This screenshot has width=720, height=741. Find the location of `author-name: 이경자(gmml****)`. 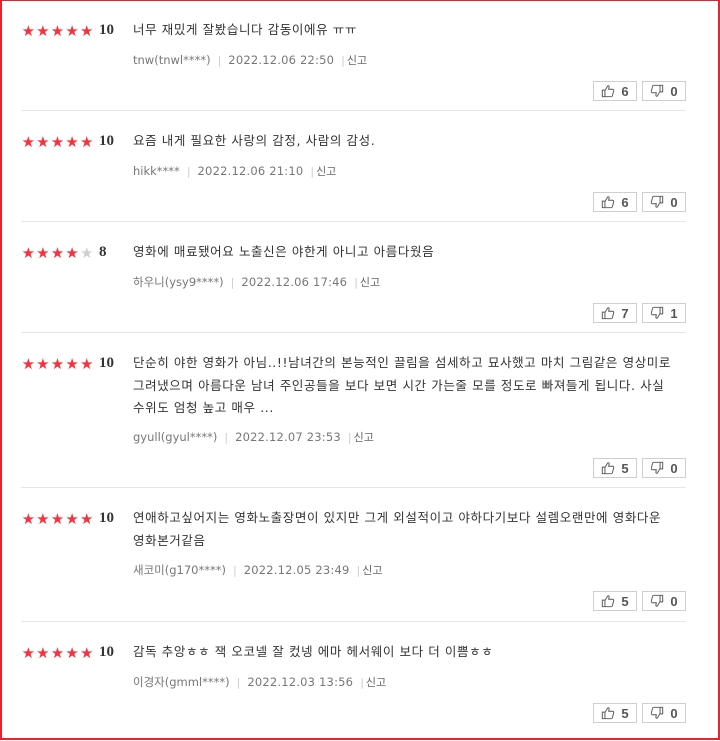

author-name: 이경자(gmml****) is located at coordinates (181, 682).